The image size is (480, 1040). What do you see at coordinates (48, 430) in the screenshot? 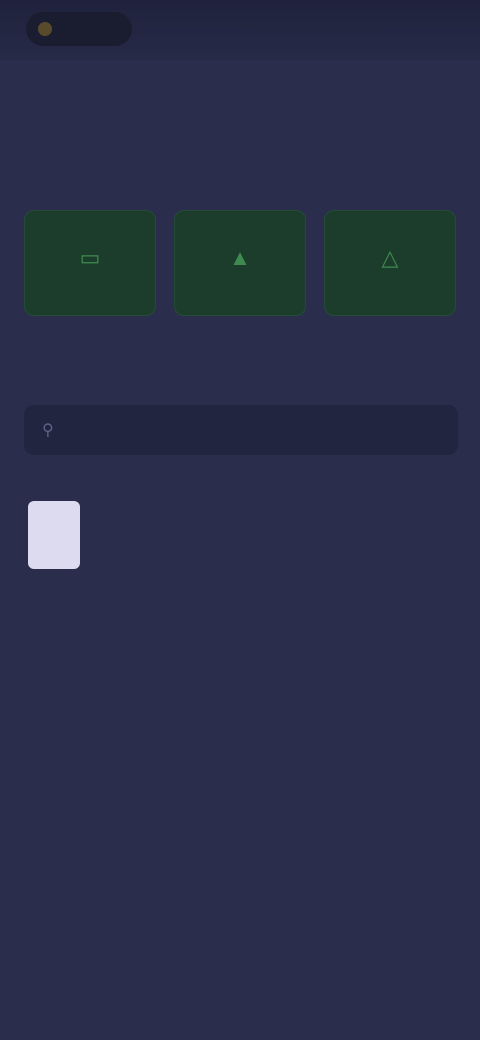
I see `search-icon: ⚲` at bounding box center [48, 430].